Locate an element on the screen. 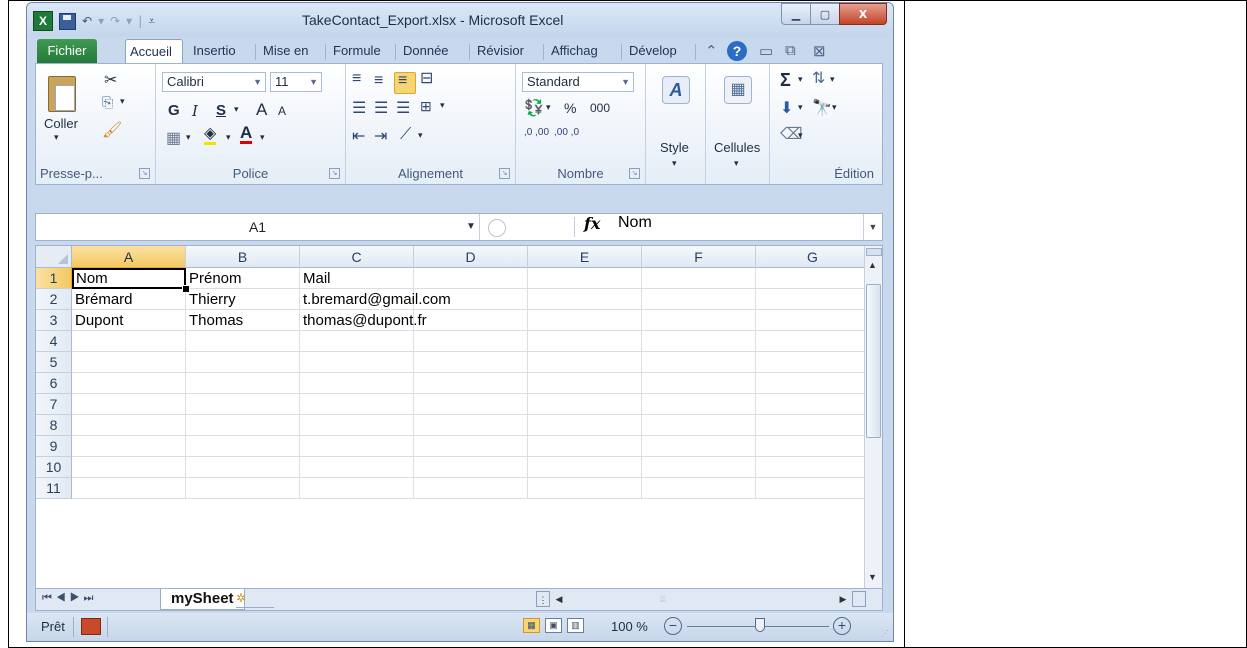 Image resolution: width=1247 pixels, height=648 pixels. cell-b7 is located at coordinates (243, 404).